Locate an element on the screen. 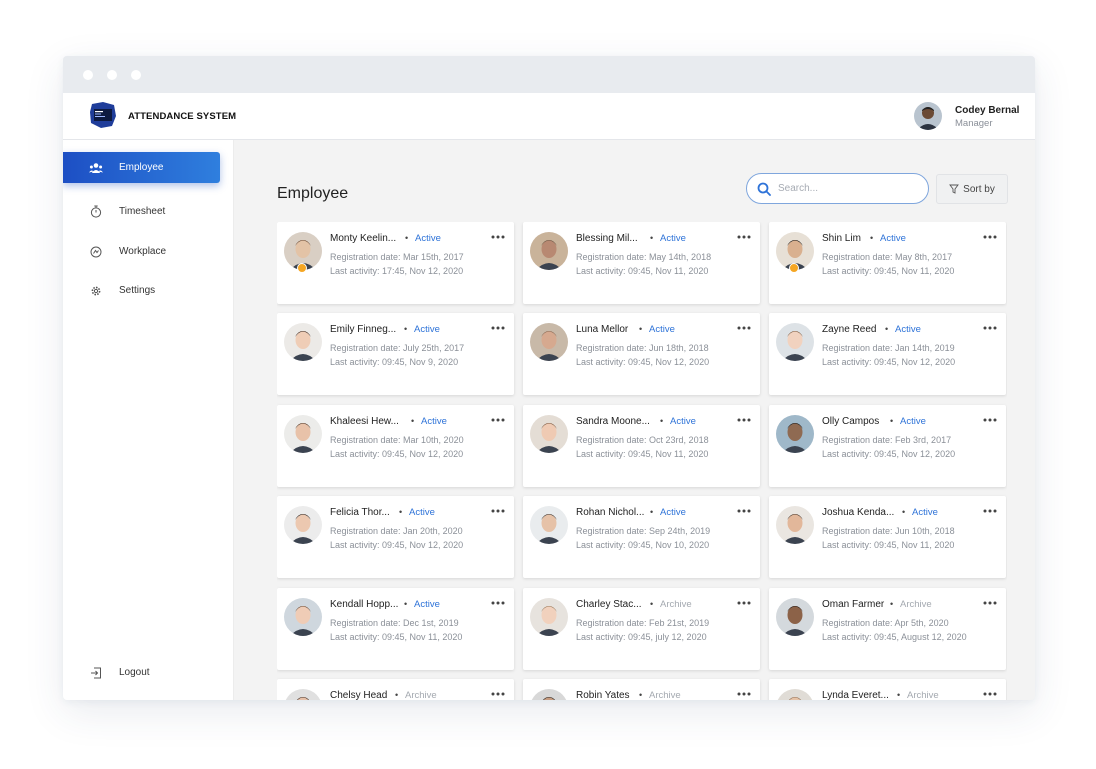  sort-label: Sort by is located at coordinates (979, 189).